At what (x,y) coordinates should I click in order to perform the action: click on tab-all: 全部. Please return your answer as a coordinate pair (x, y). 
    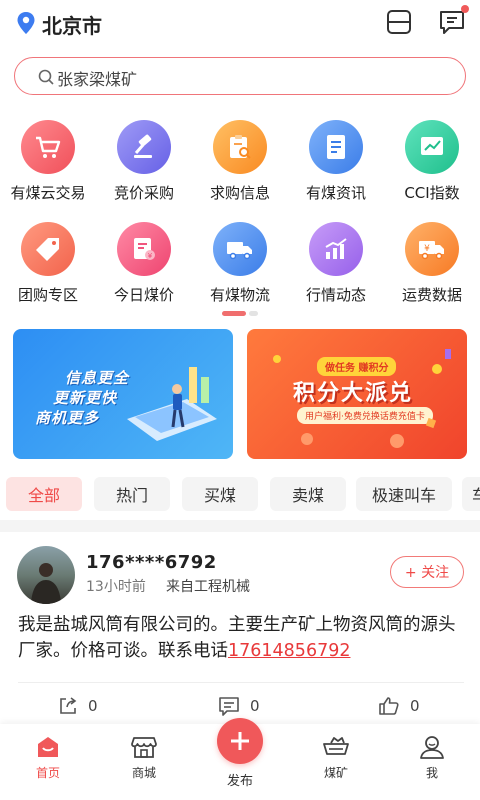
    Looking at the image, I should click on (44, 494).